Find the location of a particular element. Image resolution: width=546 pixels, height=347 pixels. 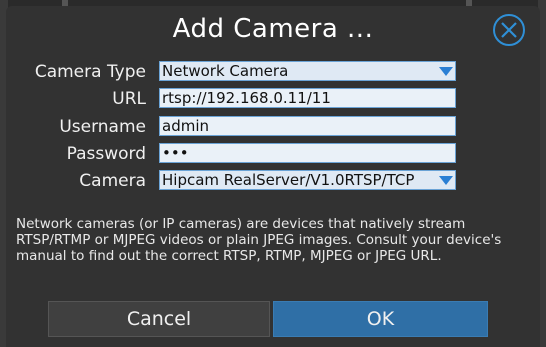

username-value: admin is located at coordinates (185, 126).